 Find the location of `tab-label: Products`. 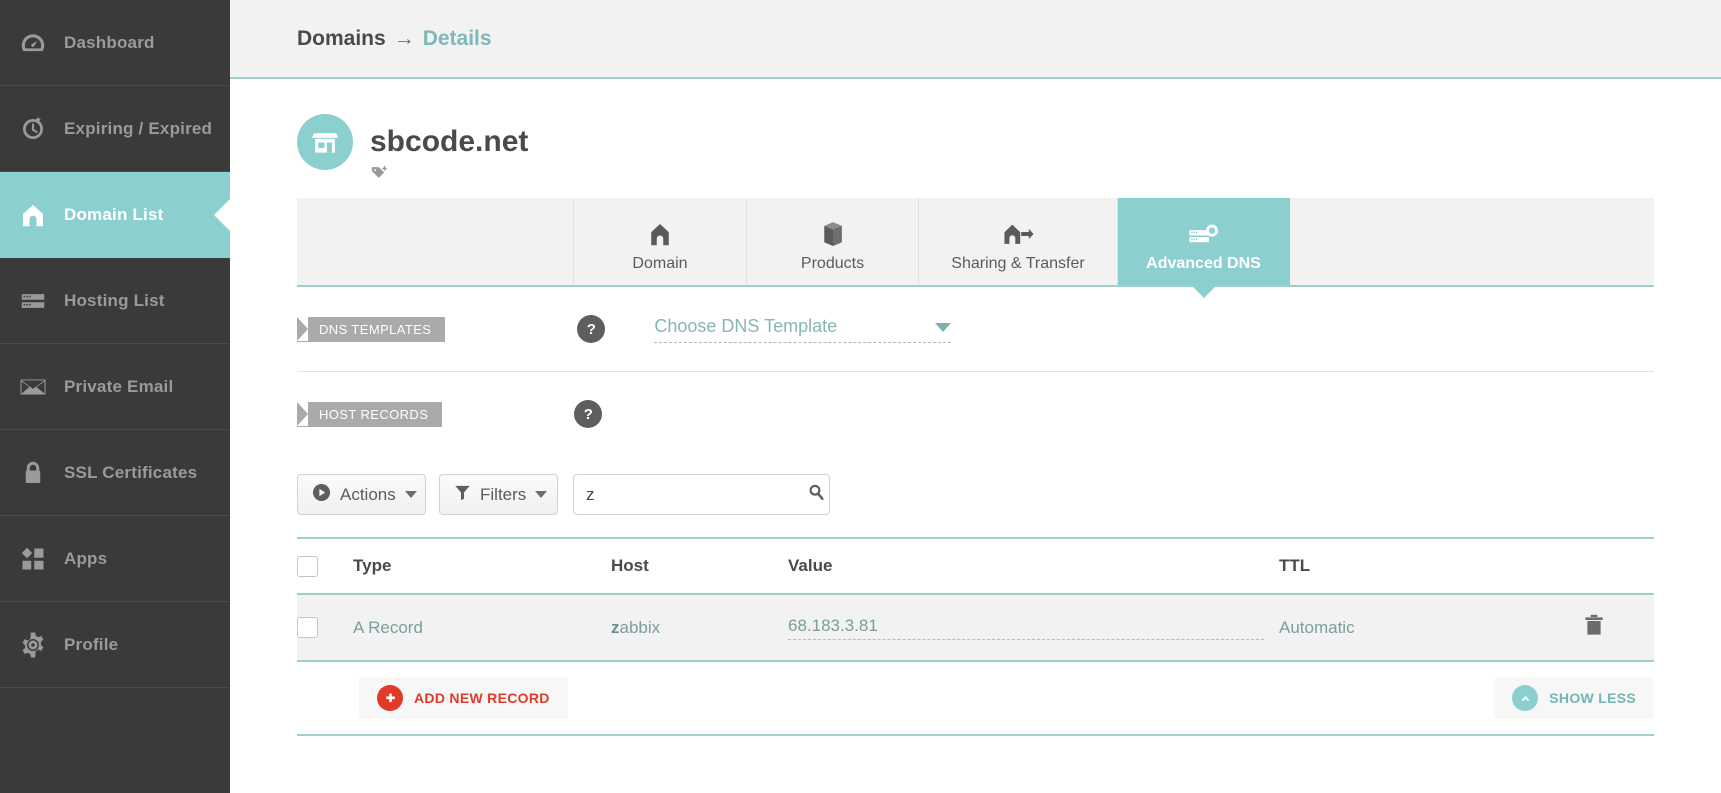

tab-label: Products is located at coordinates (832, 263).